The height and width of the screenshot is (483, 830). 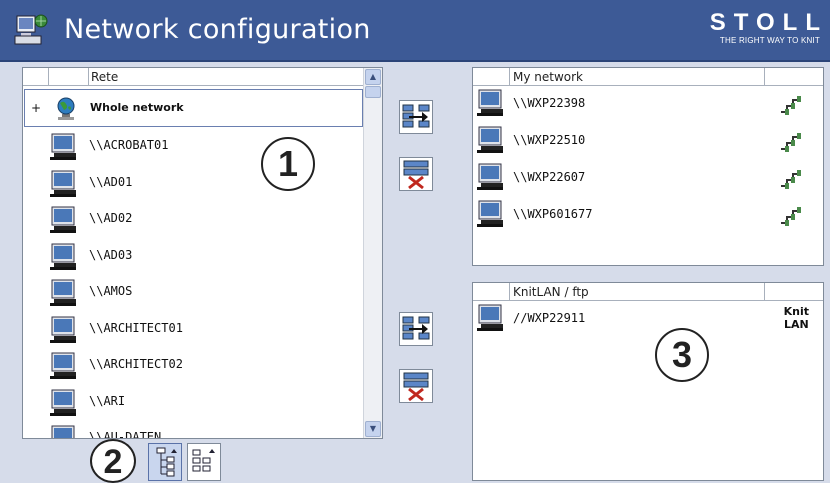 What do you see at coordinates (373, 92) in the screenshot?
I see `scroll-thumb` at bounding box center [373, 92].